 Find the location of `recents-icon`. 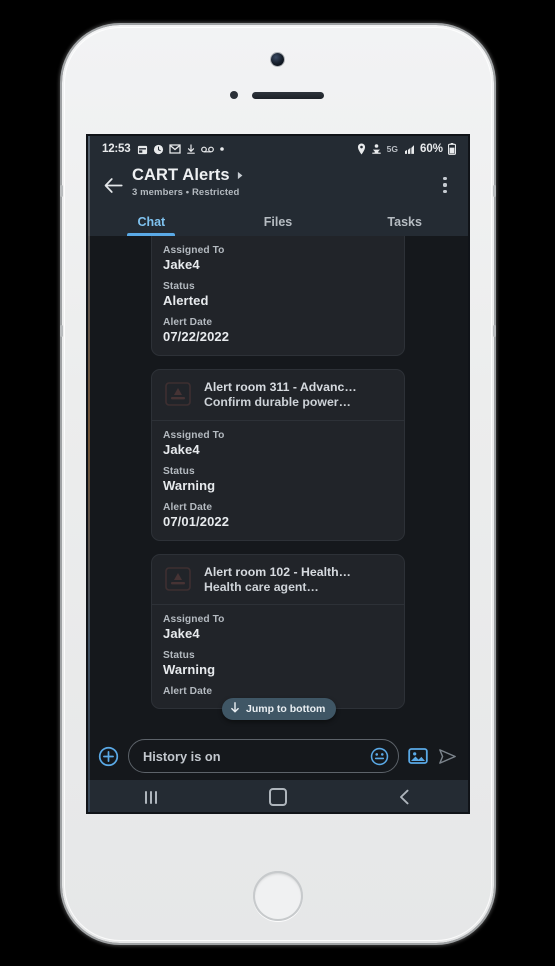

recents-icon is located at coordinates (151, 797).